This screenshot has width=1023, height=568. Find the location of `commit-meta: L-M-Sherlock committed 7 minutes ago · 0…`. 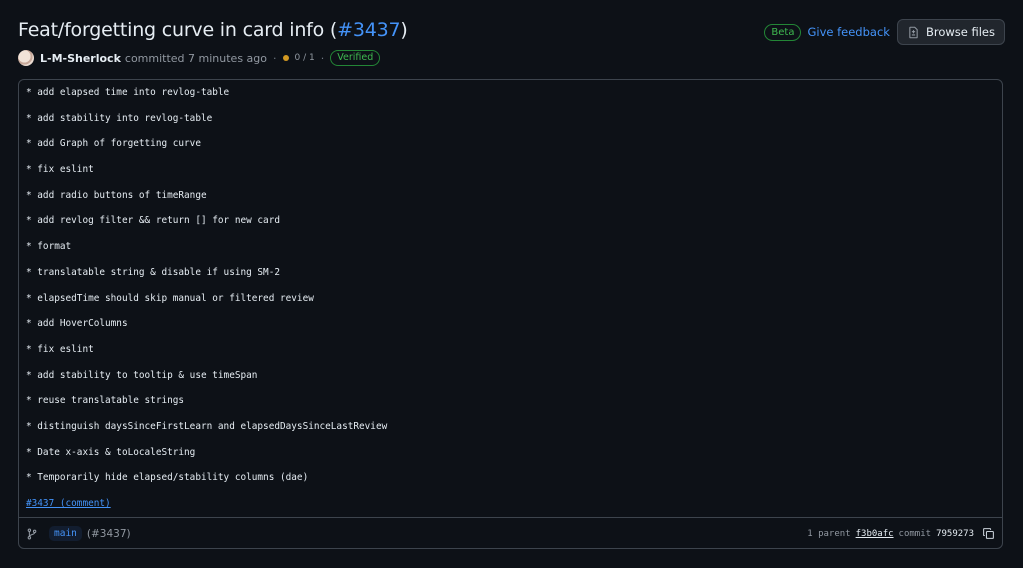

commit-meta: L-M-Sherlock committed 7 minutes ago · 0… is located at coordinates (199, 58).